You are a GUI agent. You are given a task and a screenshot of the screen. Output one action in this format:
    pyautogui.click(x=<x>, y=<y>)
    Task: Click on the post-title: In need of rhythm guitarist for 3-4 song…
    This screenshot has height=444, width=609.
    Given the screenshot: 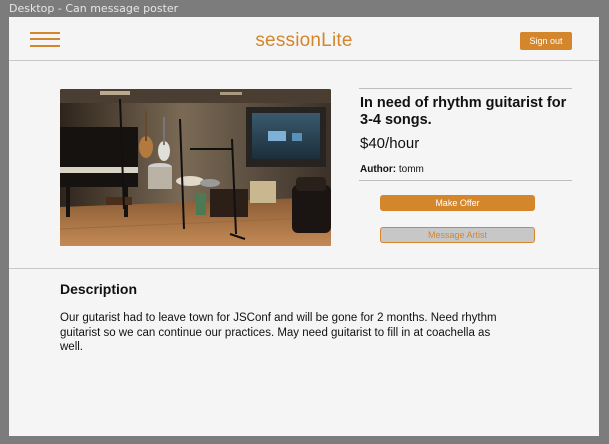 What is the action you would take?
    pyautogui.click(x=463, y=111)
    